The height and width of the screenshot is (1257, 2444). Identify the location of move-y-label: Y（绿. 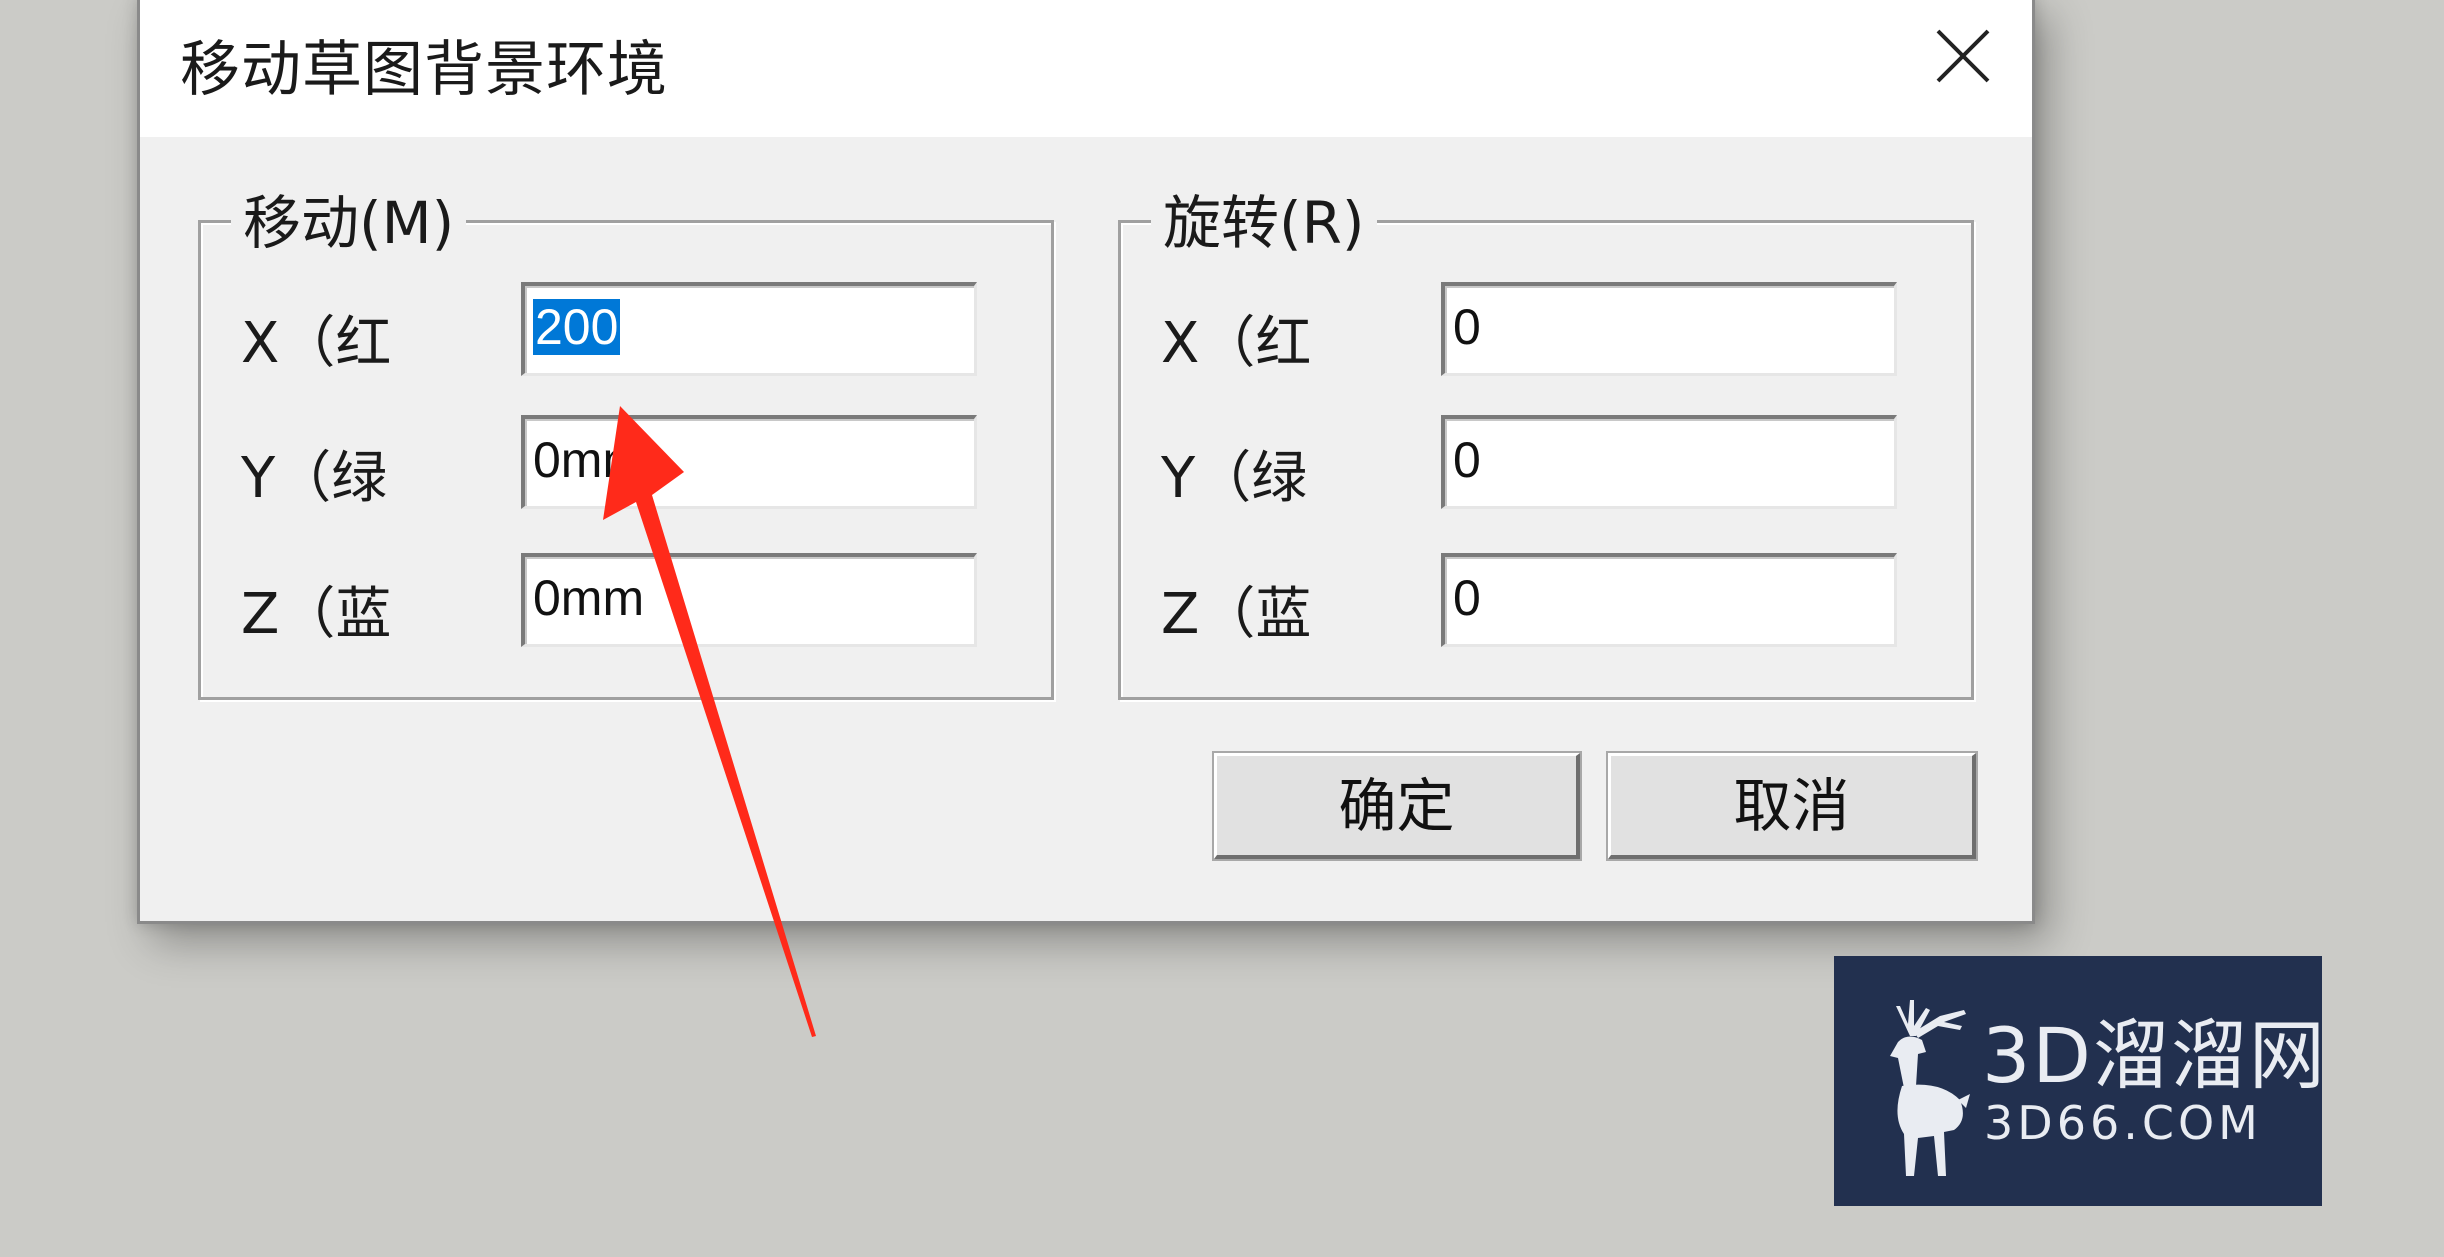
(314, 478).